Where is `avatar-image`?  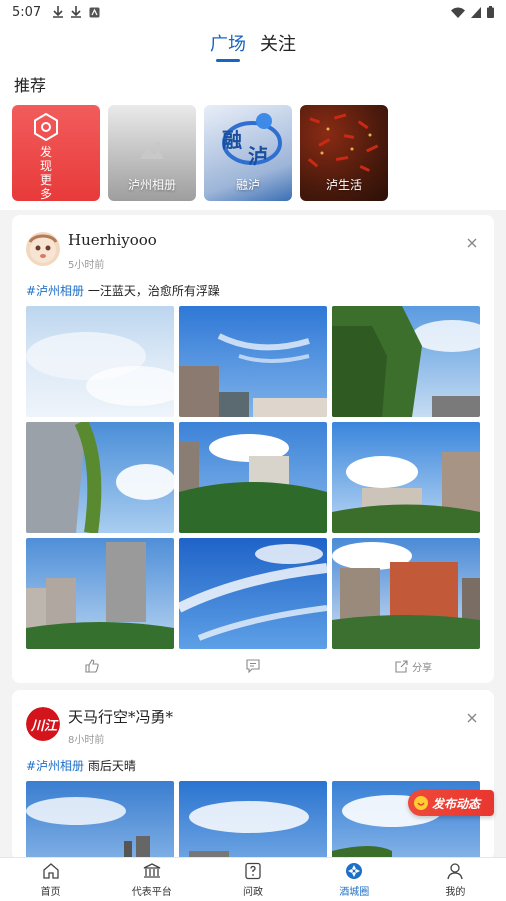
avatar-image is located at coordinates (43, 249).